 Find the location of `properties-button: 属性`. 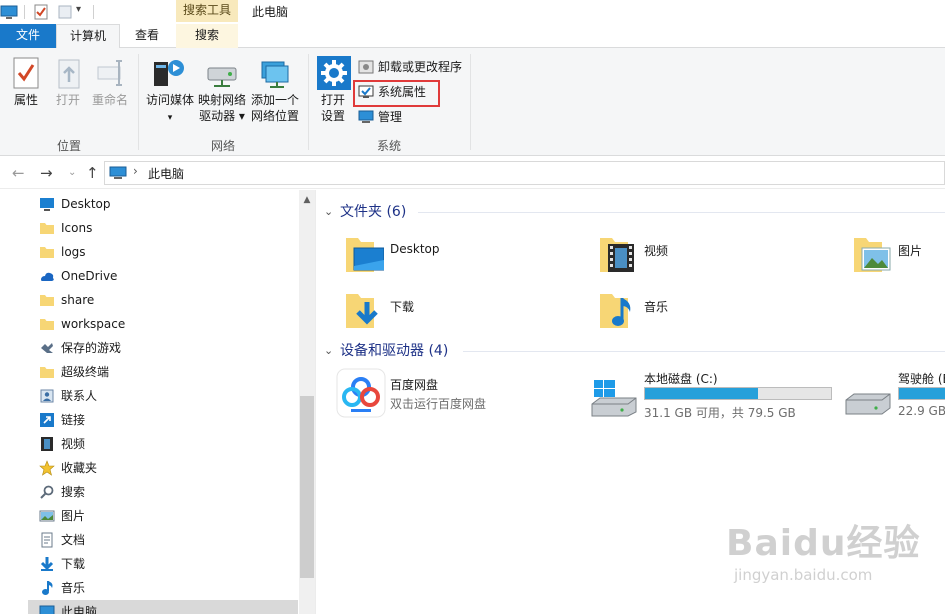

properties-button: 属性 is located at coordinates (26, 100).